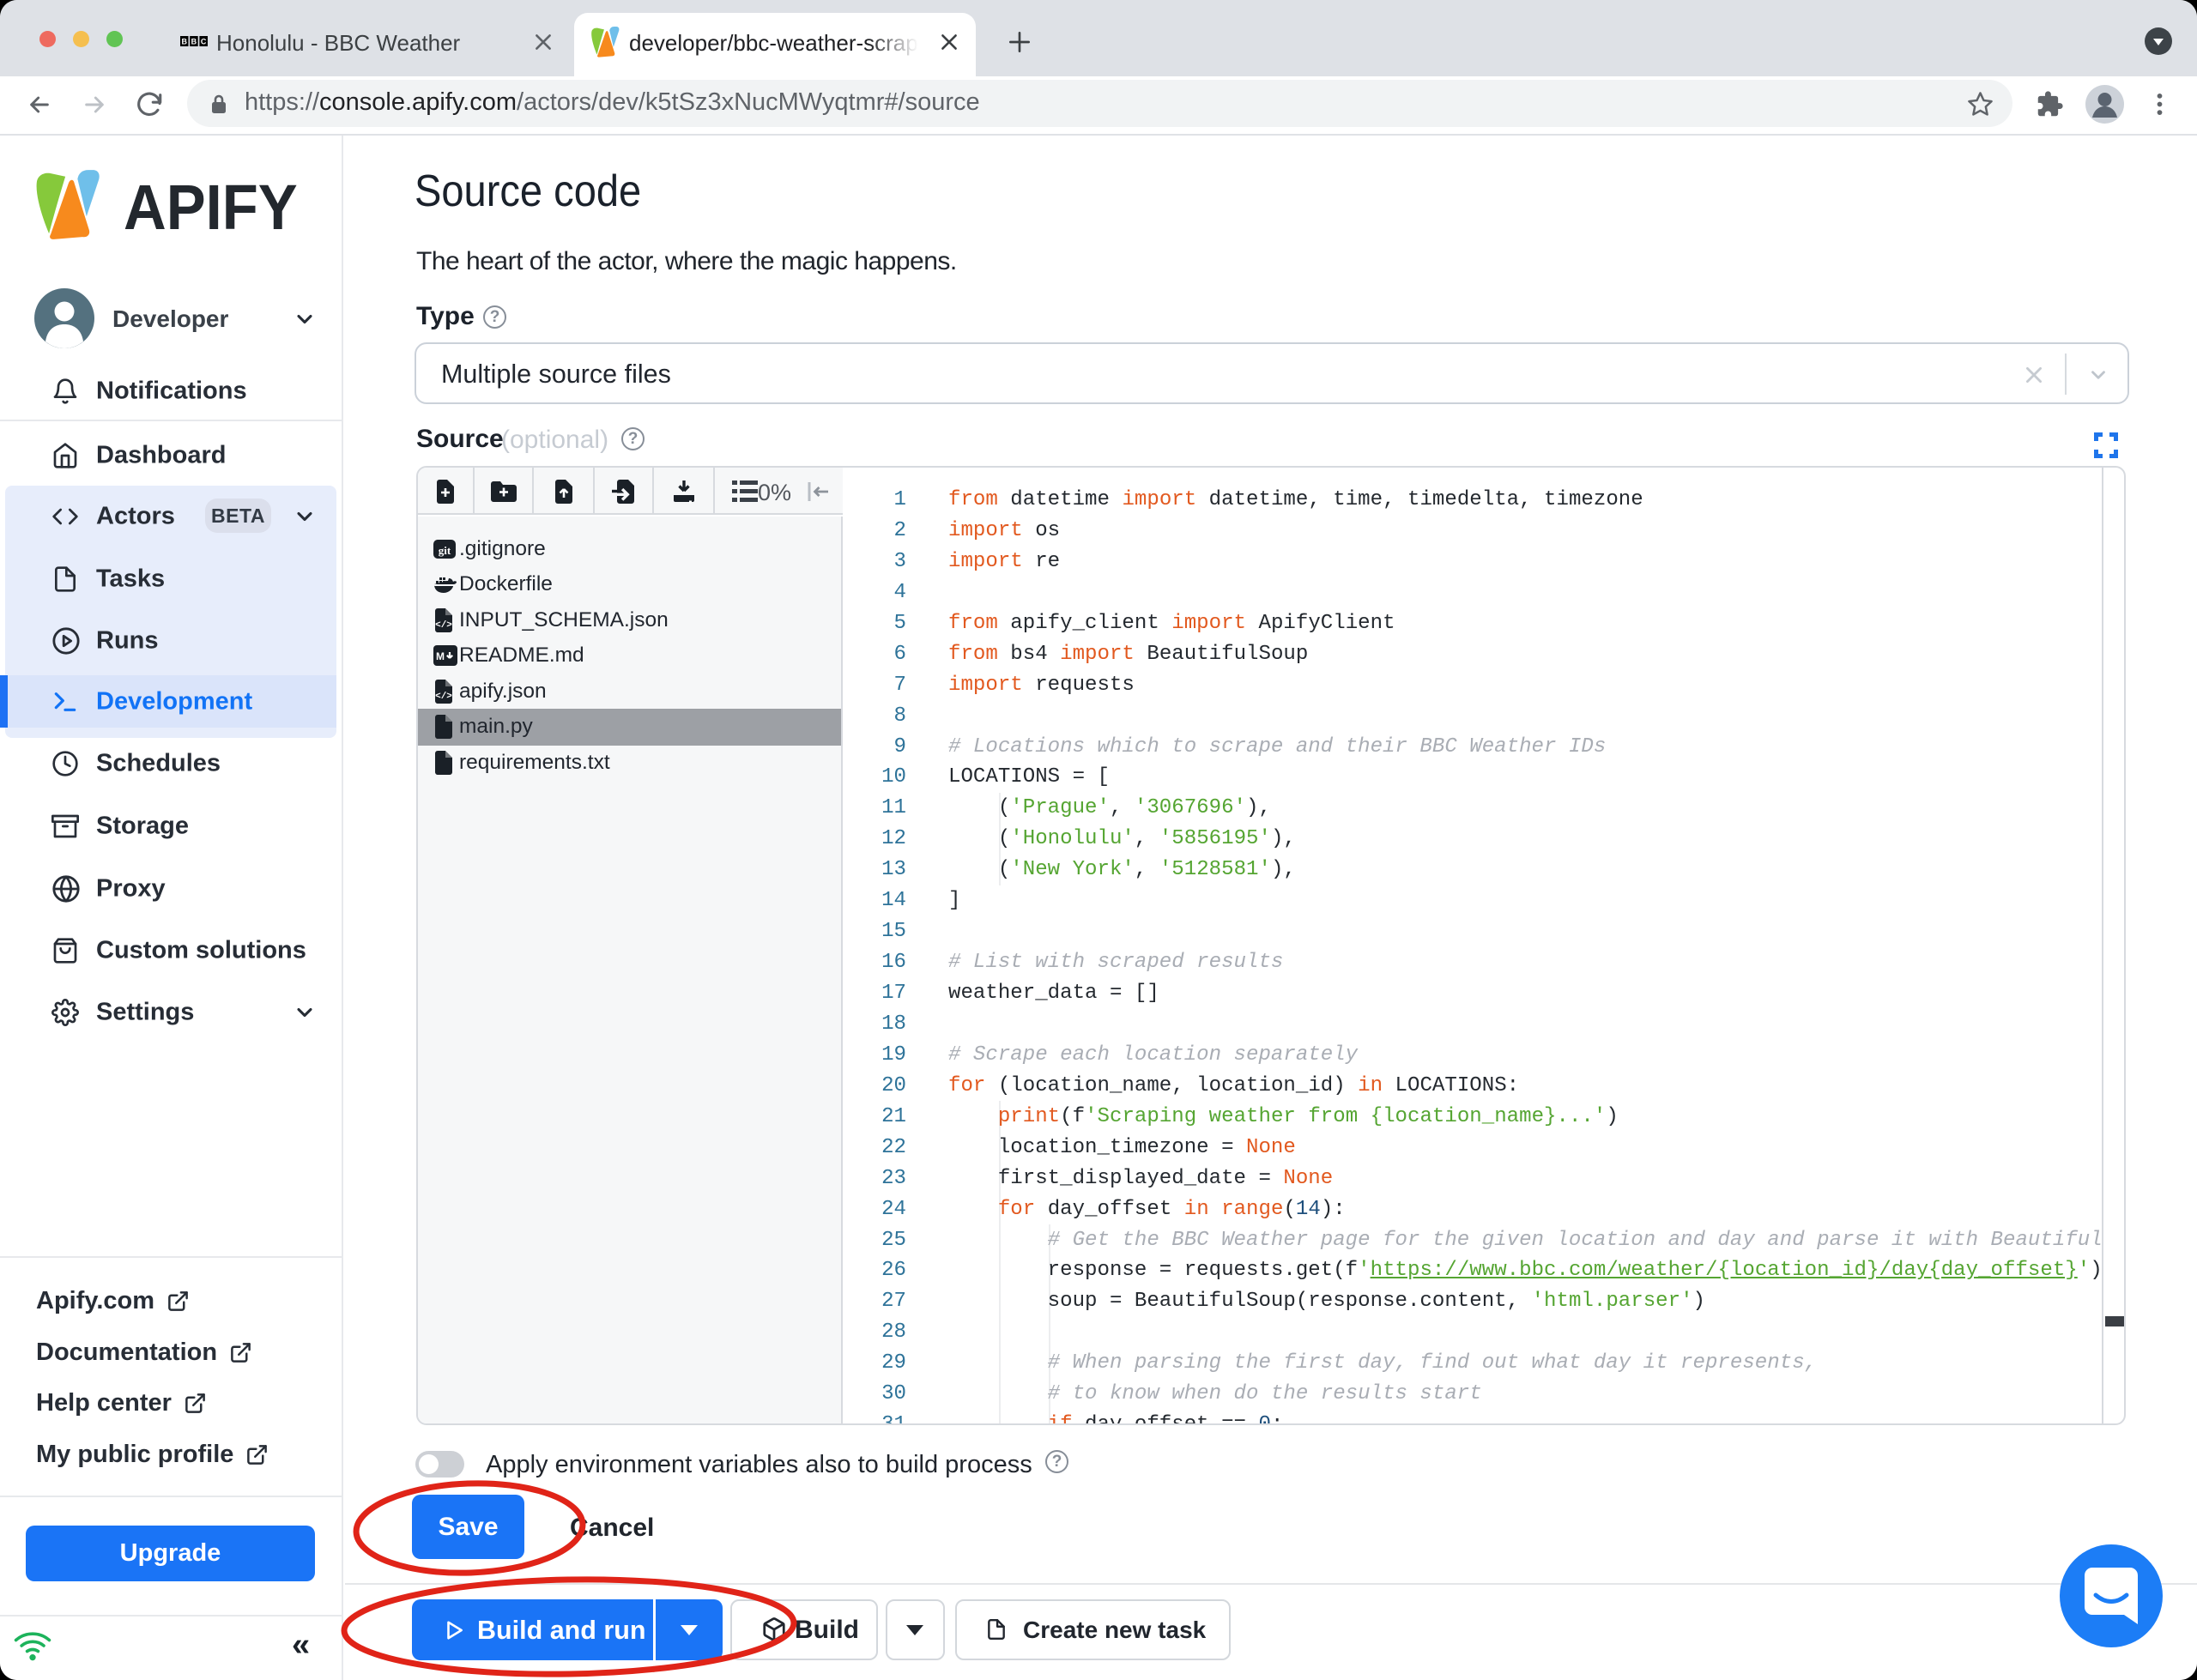 The image size is (2197, 1680). I want to click on svg-text: C, so click(204, 42).